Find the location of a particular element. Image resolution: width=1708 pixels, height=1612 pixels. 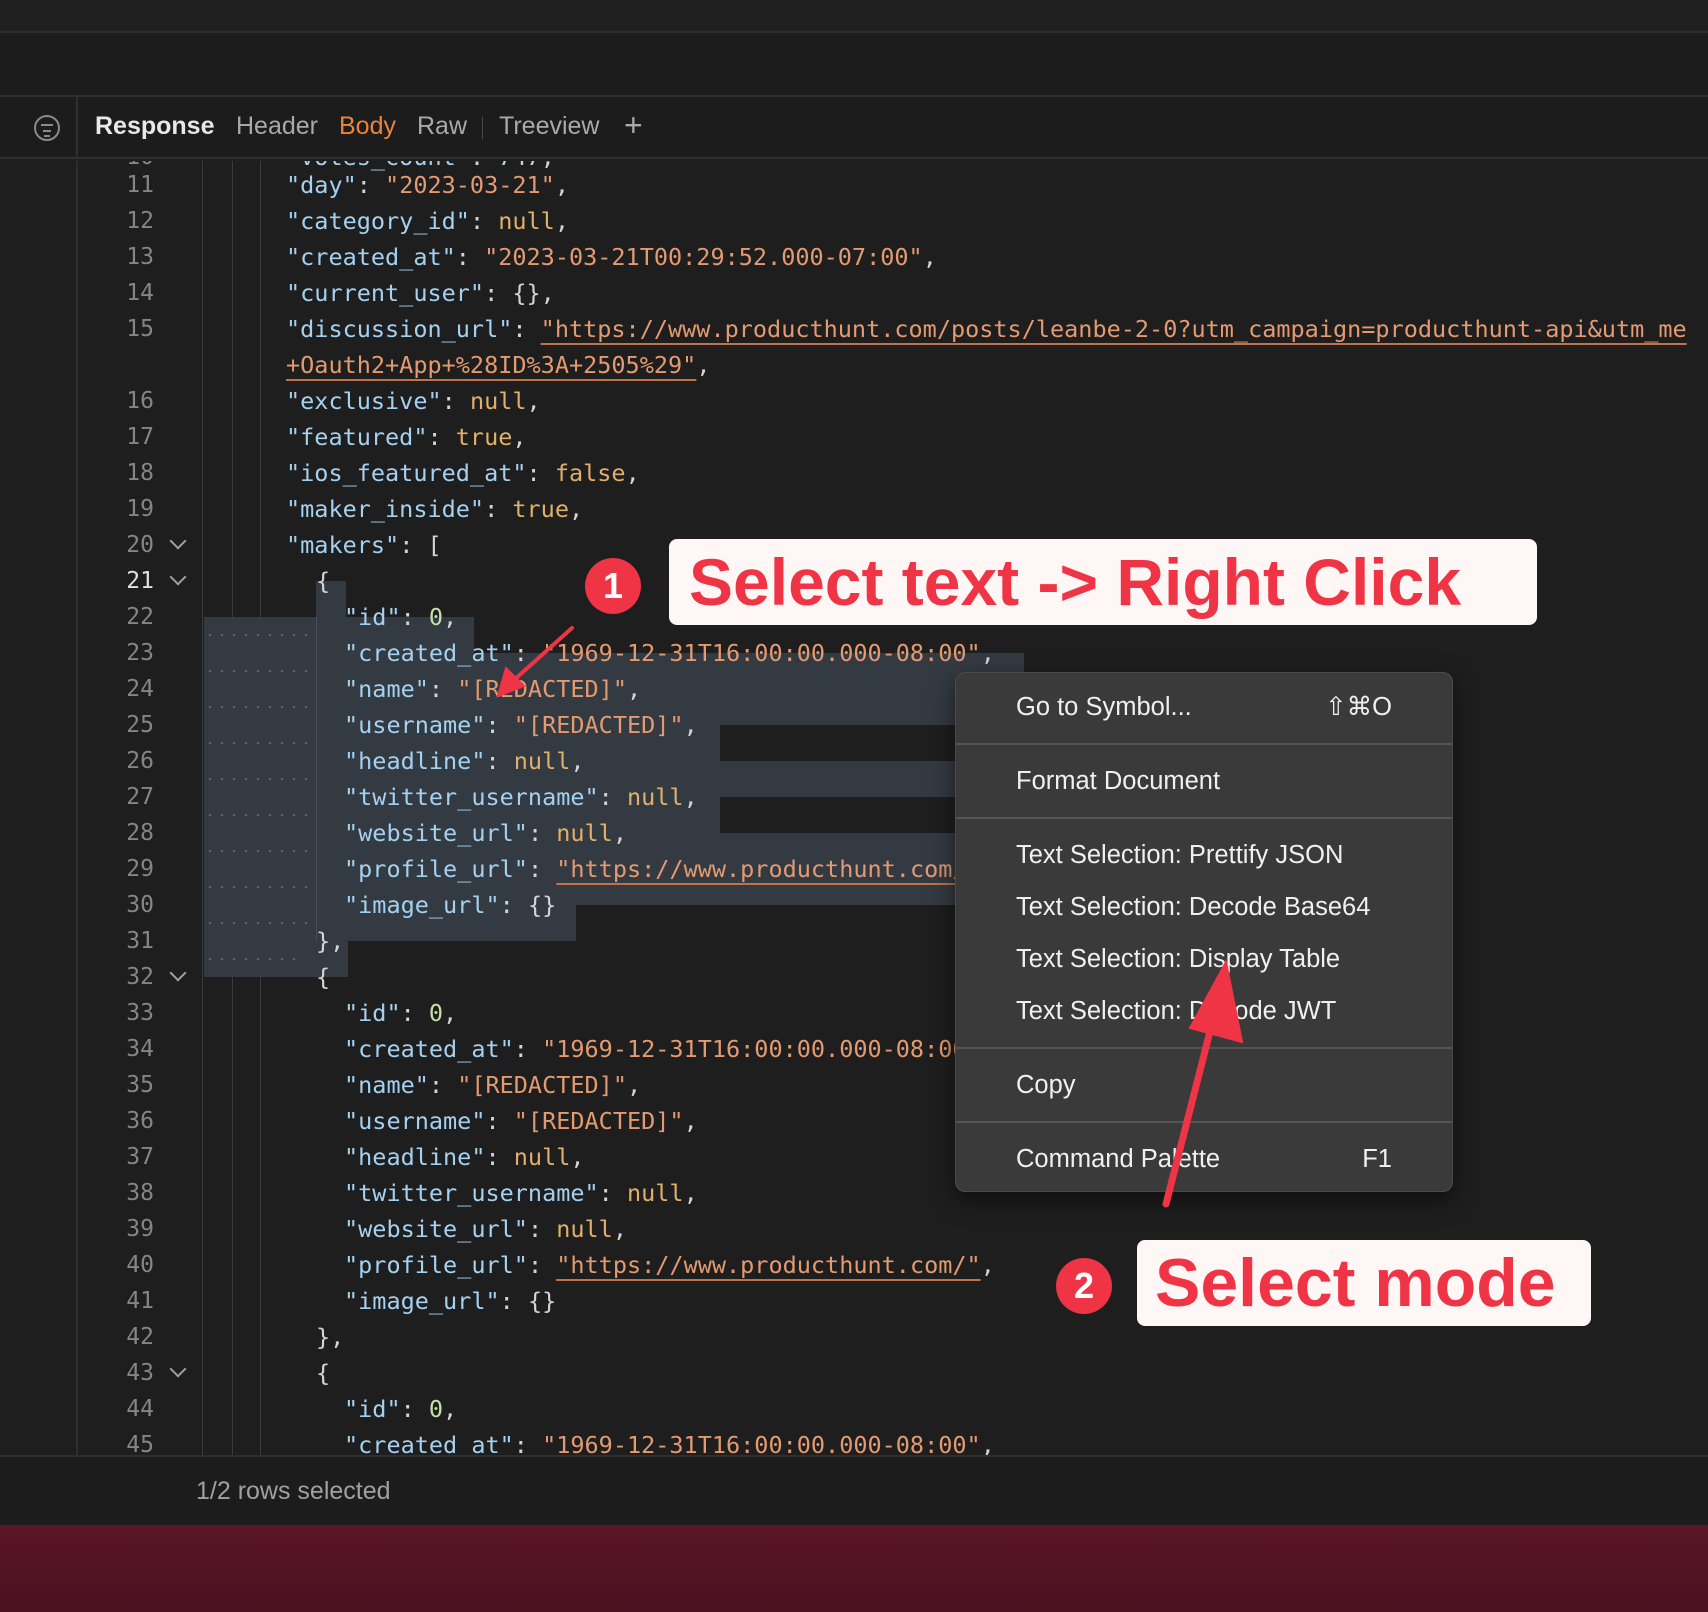

step1-badge: 1 is located at coordinates (613, 586).